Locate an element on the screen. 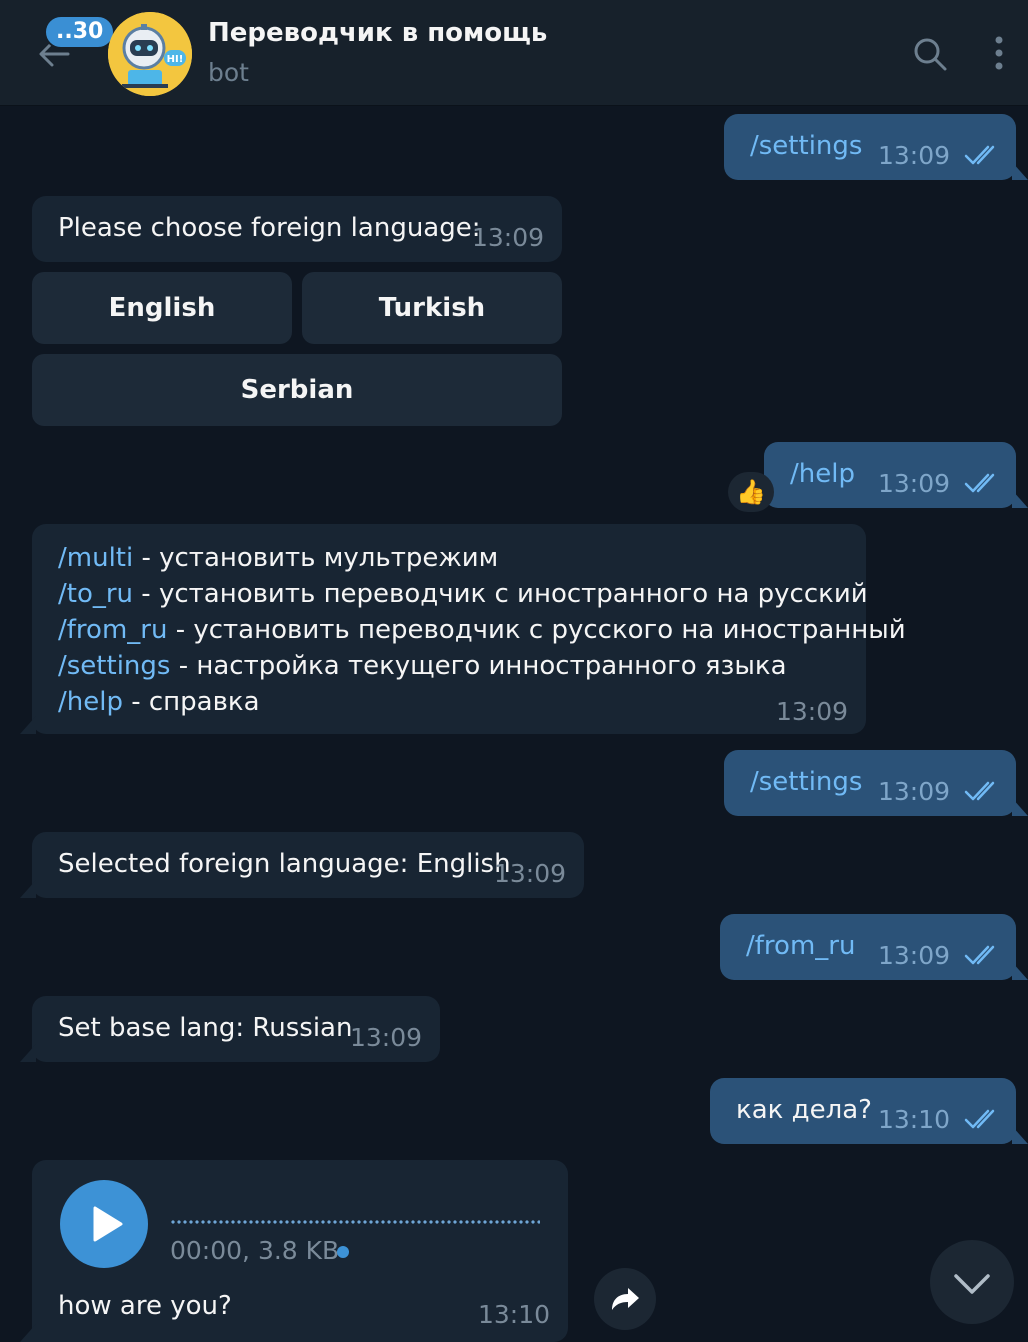 The image size is (1028, 1342). message-outgoing: /help 13:09 is located at coordinates (890, 475).